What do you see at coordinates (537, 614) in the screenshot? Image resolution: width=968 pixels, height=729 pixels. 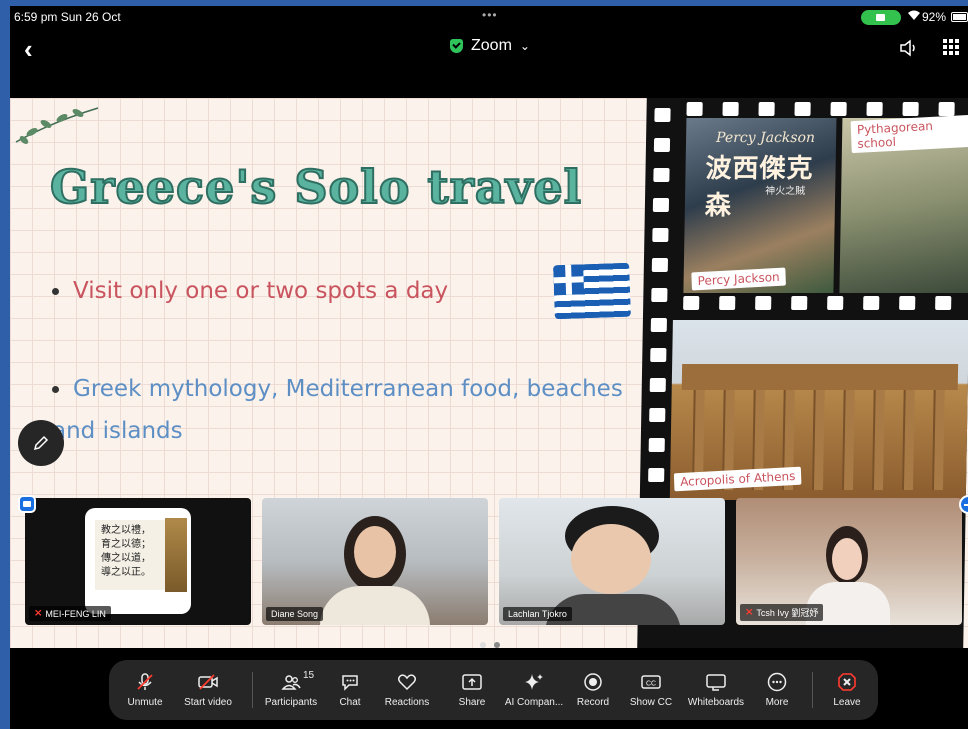 I see `participant-name-label: Lachlan Tjokro` at bounding box center [537, 614].